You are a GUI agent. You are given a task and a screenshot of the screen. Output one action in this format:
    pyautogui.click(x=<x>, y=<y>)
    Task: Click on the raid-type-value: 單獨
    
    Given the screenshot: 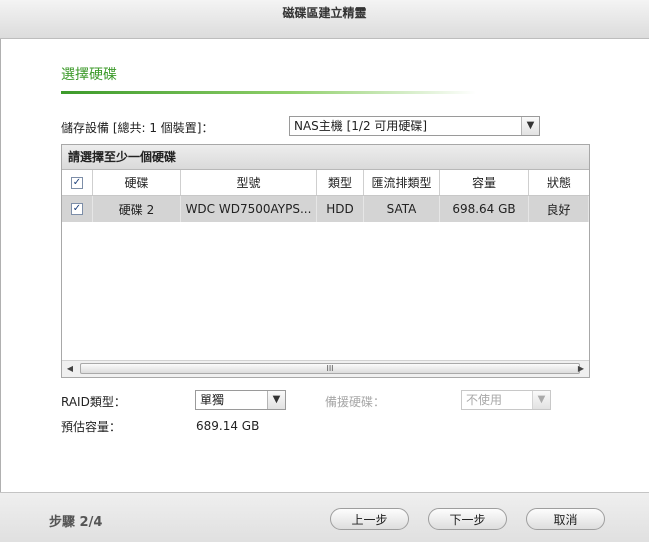 What is the action you would take?
    pyautogui.click(x=212, y=400)
    